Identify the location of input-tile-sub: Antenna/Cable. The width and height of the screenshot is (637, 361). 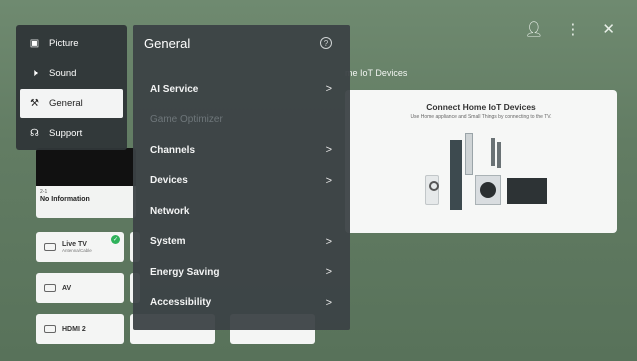
(77, 250).